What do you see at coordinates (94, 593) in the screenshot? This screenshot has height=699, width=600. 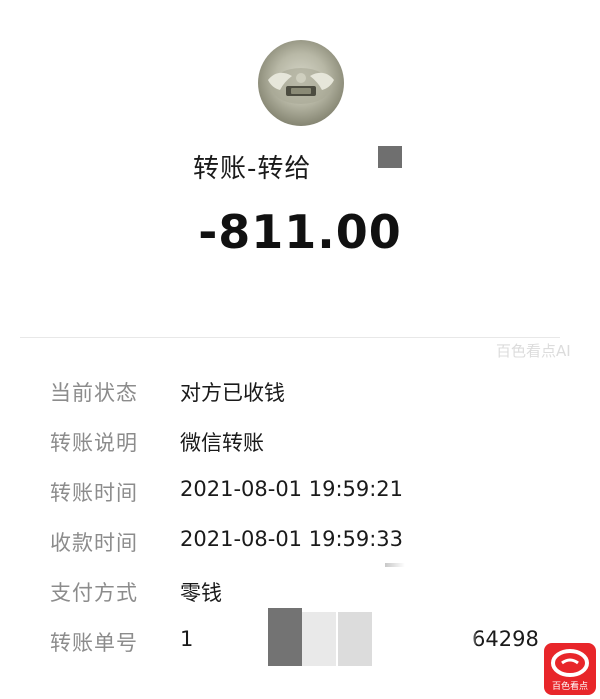 I see `detail-label: 支付方式` at bounding box center [94, 593].